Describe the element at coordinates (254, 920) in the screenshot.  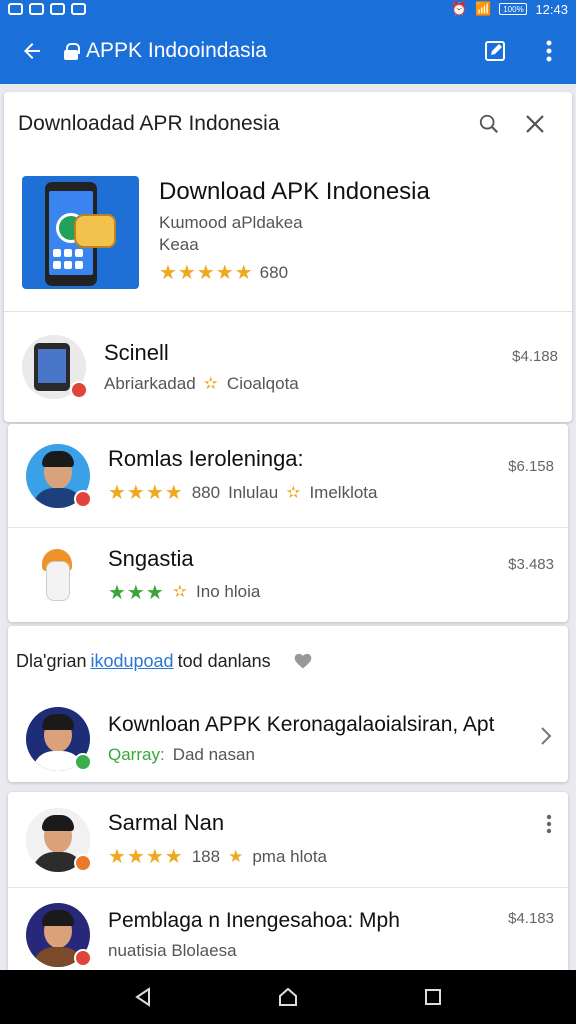
I see `app-title: Pemblaga n Inengesahoa: Mph` at that location.